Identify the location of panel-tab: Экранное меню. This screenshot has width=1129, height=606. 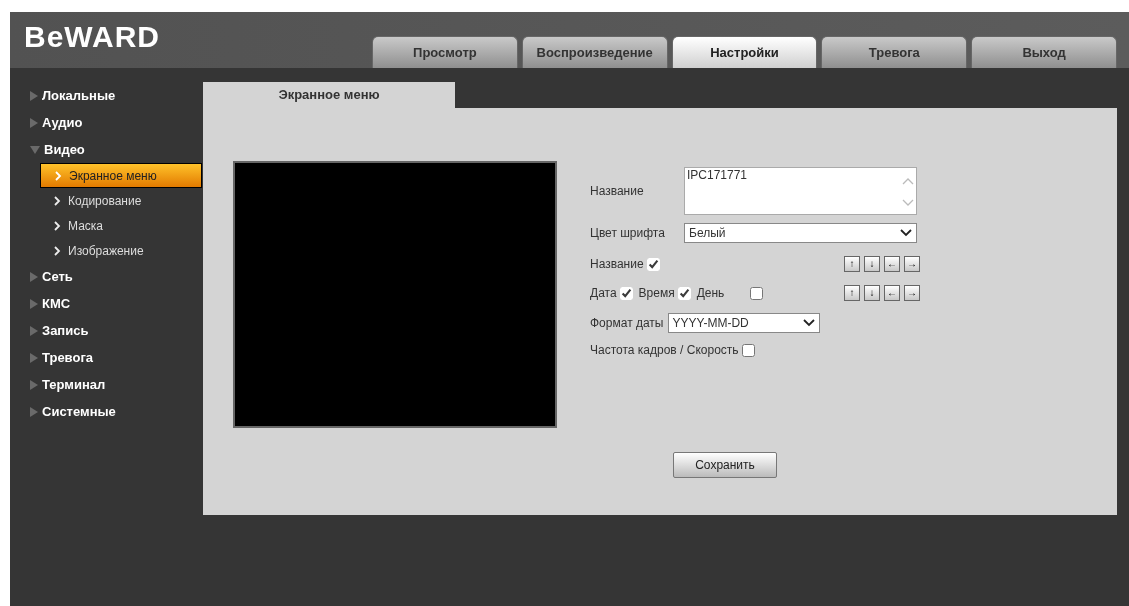
(329, 95).